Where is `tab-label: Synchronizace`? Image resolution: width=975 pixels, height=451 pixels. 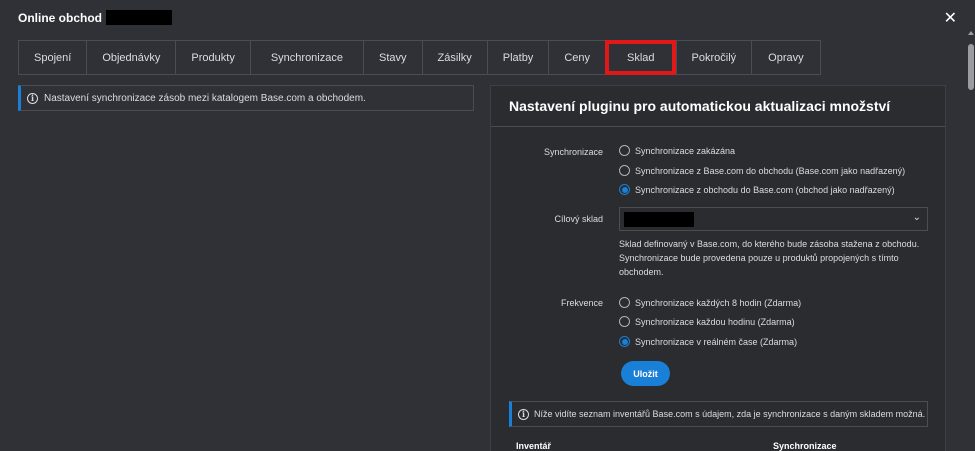 tab-label: Synchronizace is located at coordinates (306, 57).